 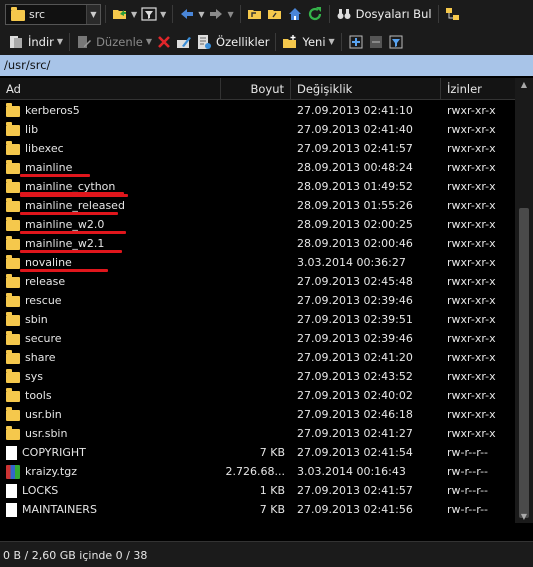 I want to click on file-row: tools 27.09.2013 02:40:02 rwxr-xr-x, so click(x=257, y=395).